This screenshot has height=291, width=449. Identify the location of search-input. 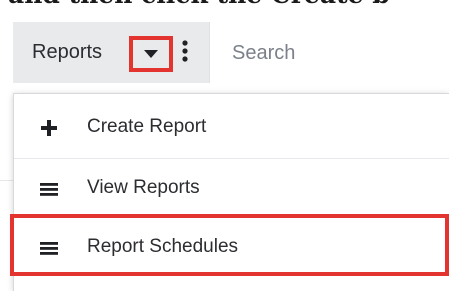
(332, 53).